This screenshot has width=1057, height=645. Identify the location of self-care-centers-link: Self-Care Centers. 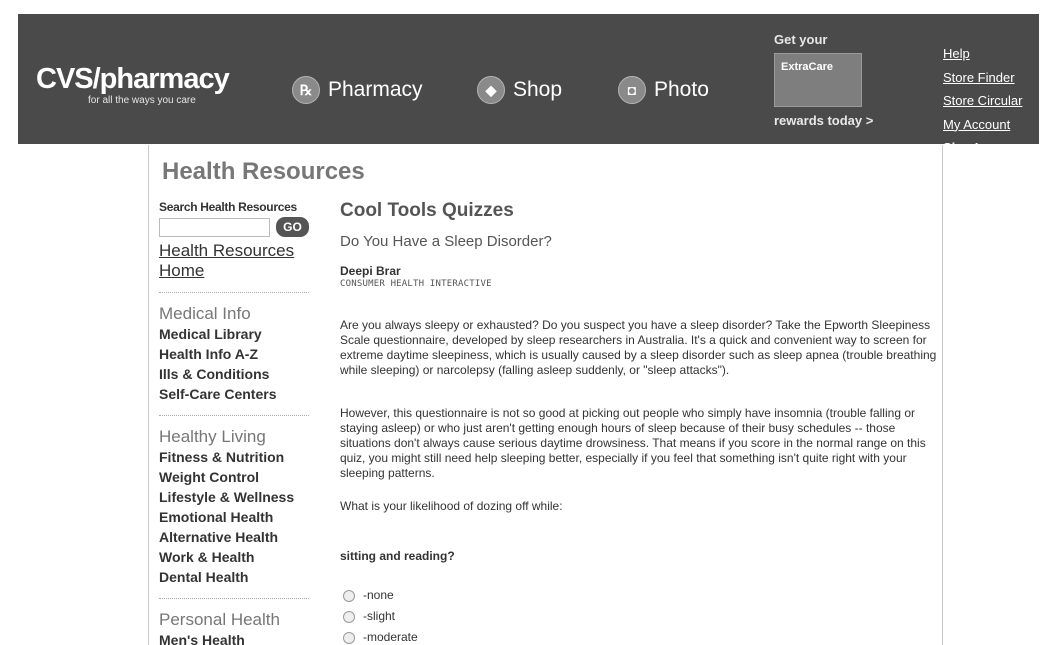
(237, 394).